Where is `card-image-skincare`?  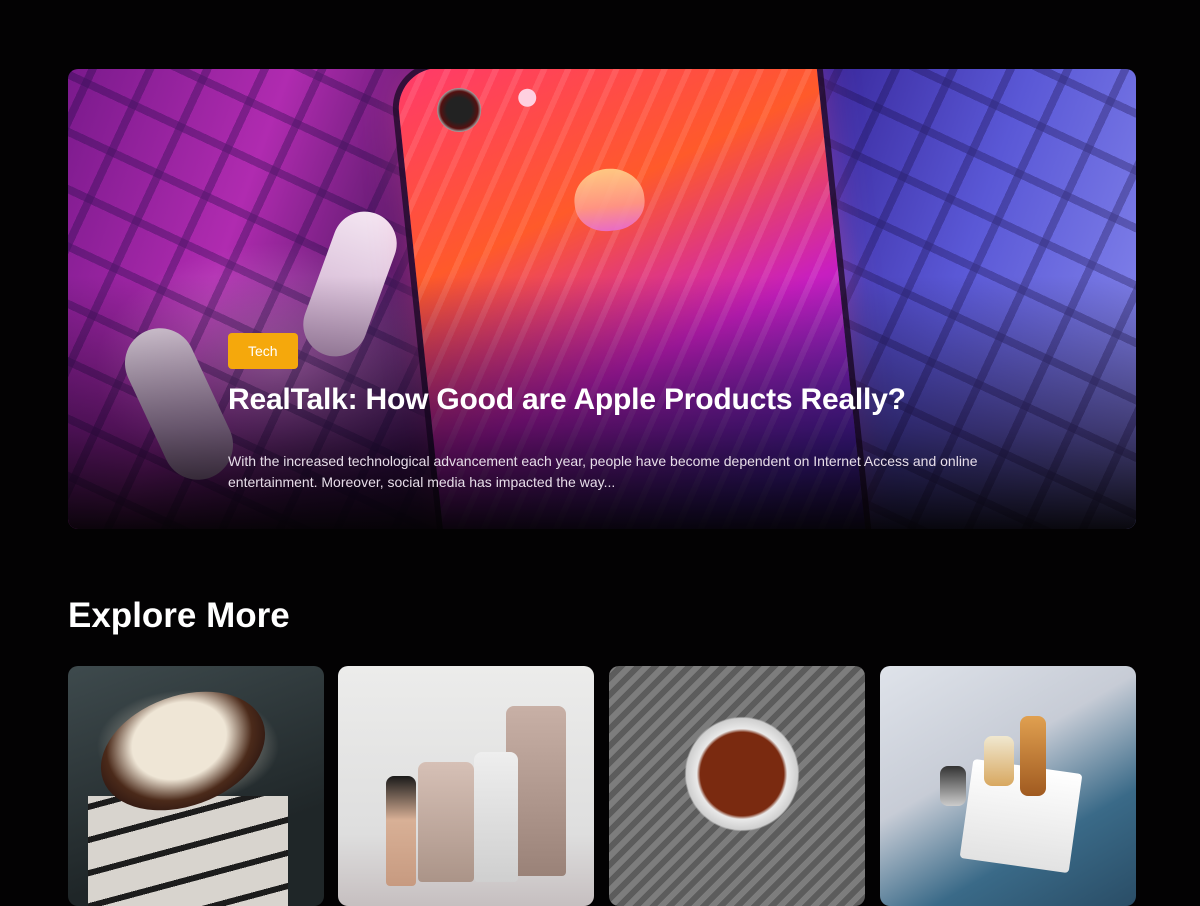 card-image-skincare is located at coordinates (466, 786).